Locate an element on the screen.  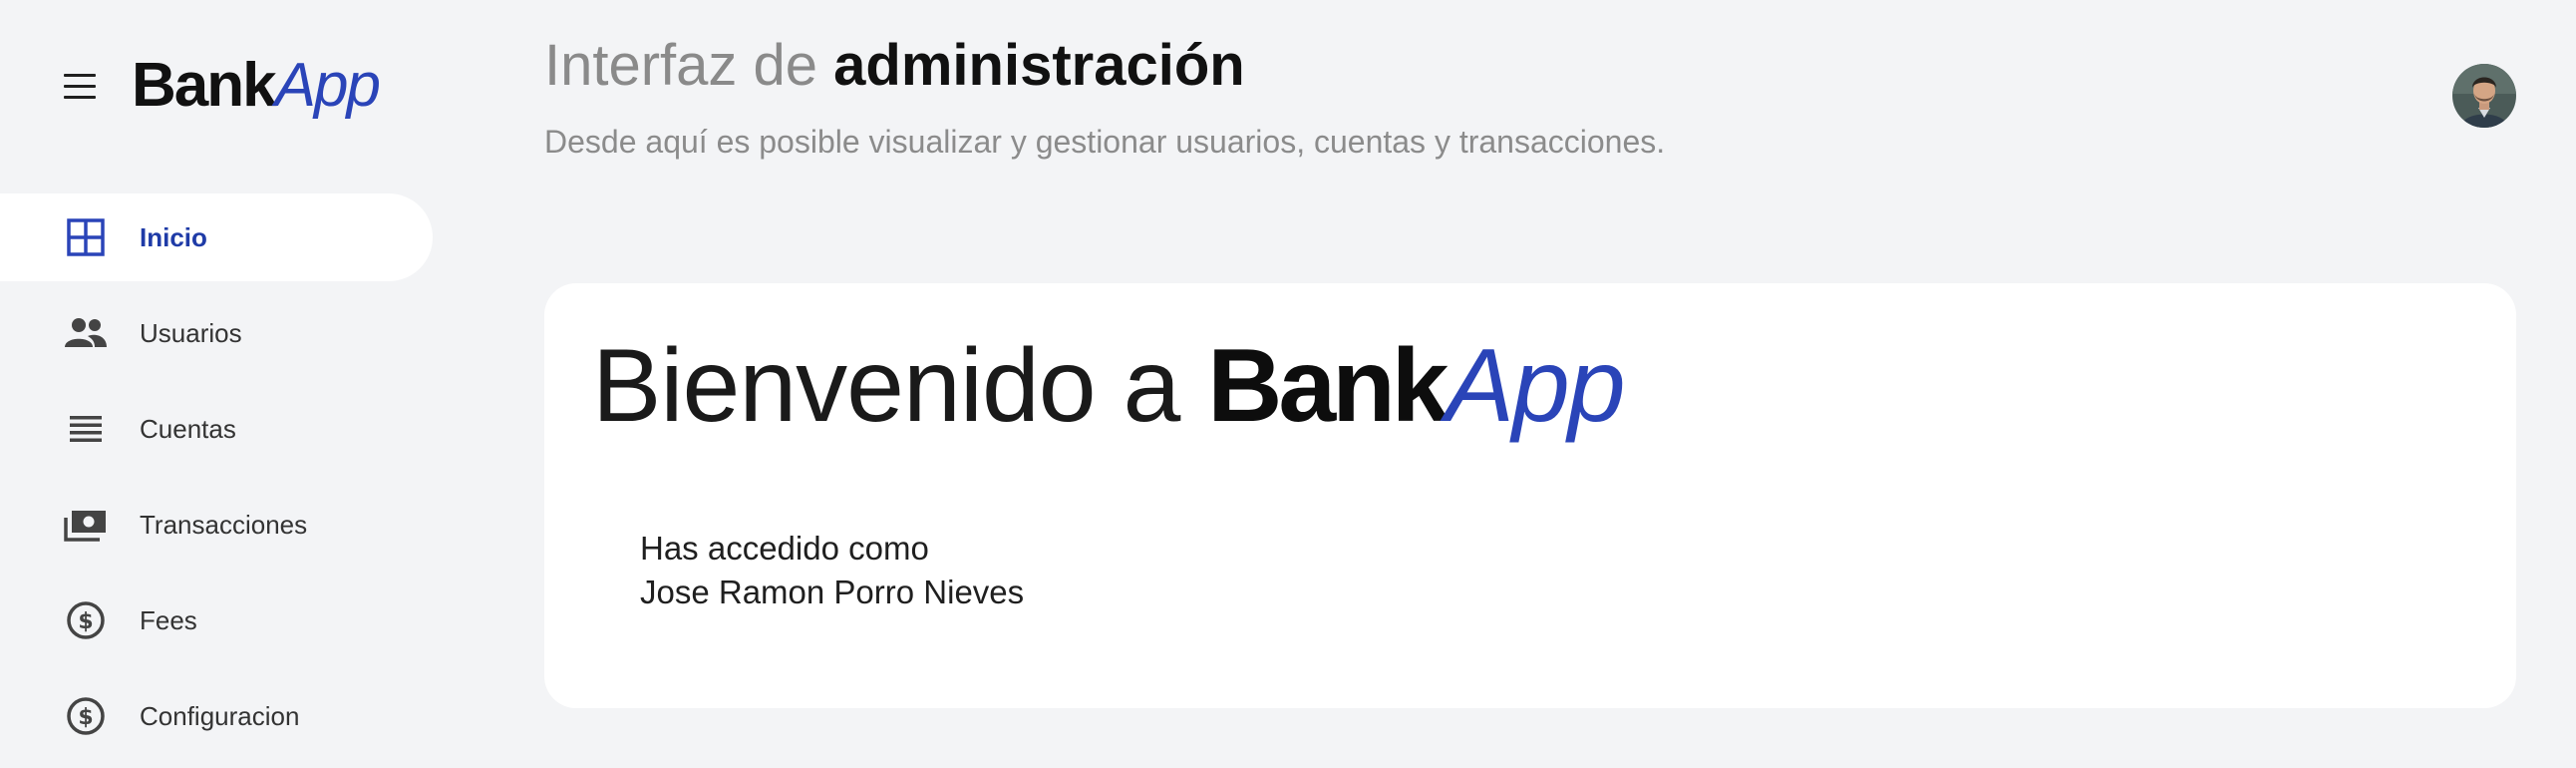
grid-icon is located at coordinates (86, 237).